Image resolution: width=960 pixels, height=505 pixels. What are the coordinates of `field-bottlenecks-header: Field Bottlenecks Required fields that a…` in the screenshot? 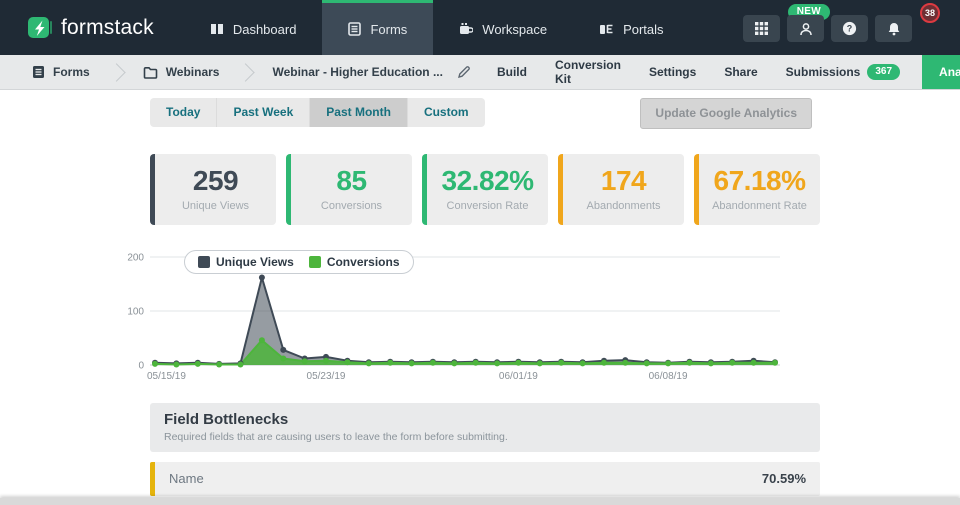 It's located at (485, 427).